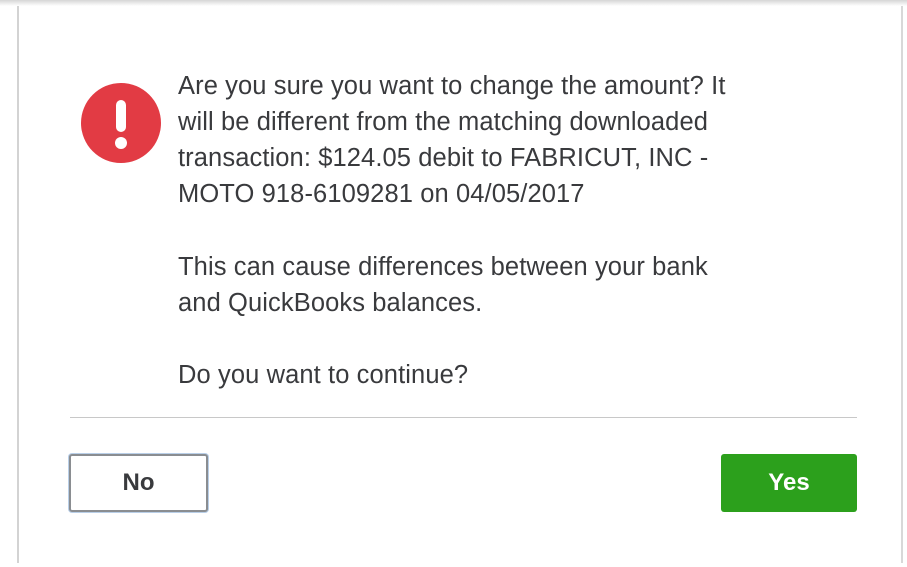  What do you see at coordinates (330, 303) in the screenshot?
I see `warning-line: and QuickBooks balances.` at bounding box center [330, 303].